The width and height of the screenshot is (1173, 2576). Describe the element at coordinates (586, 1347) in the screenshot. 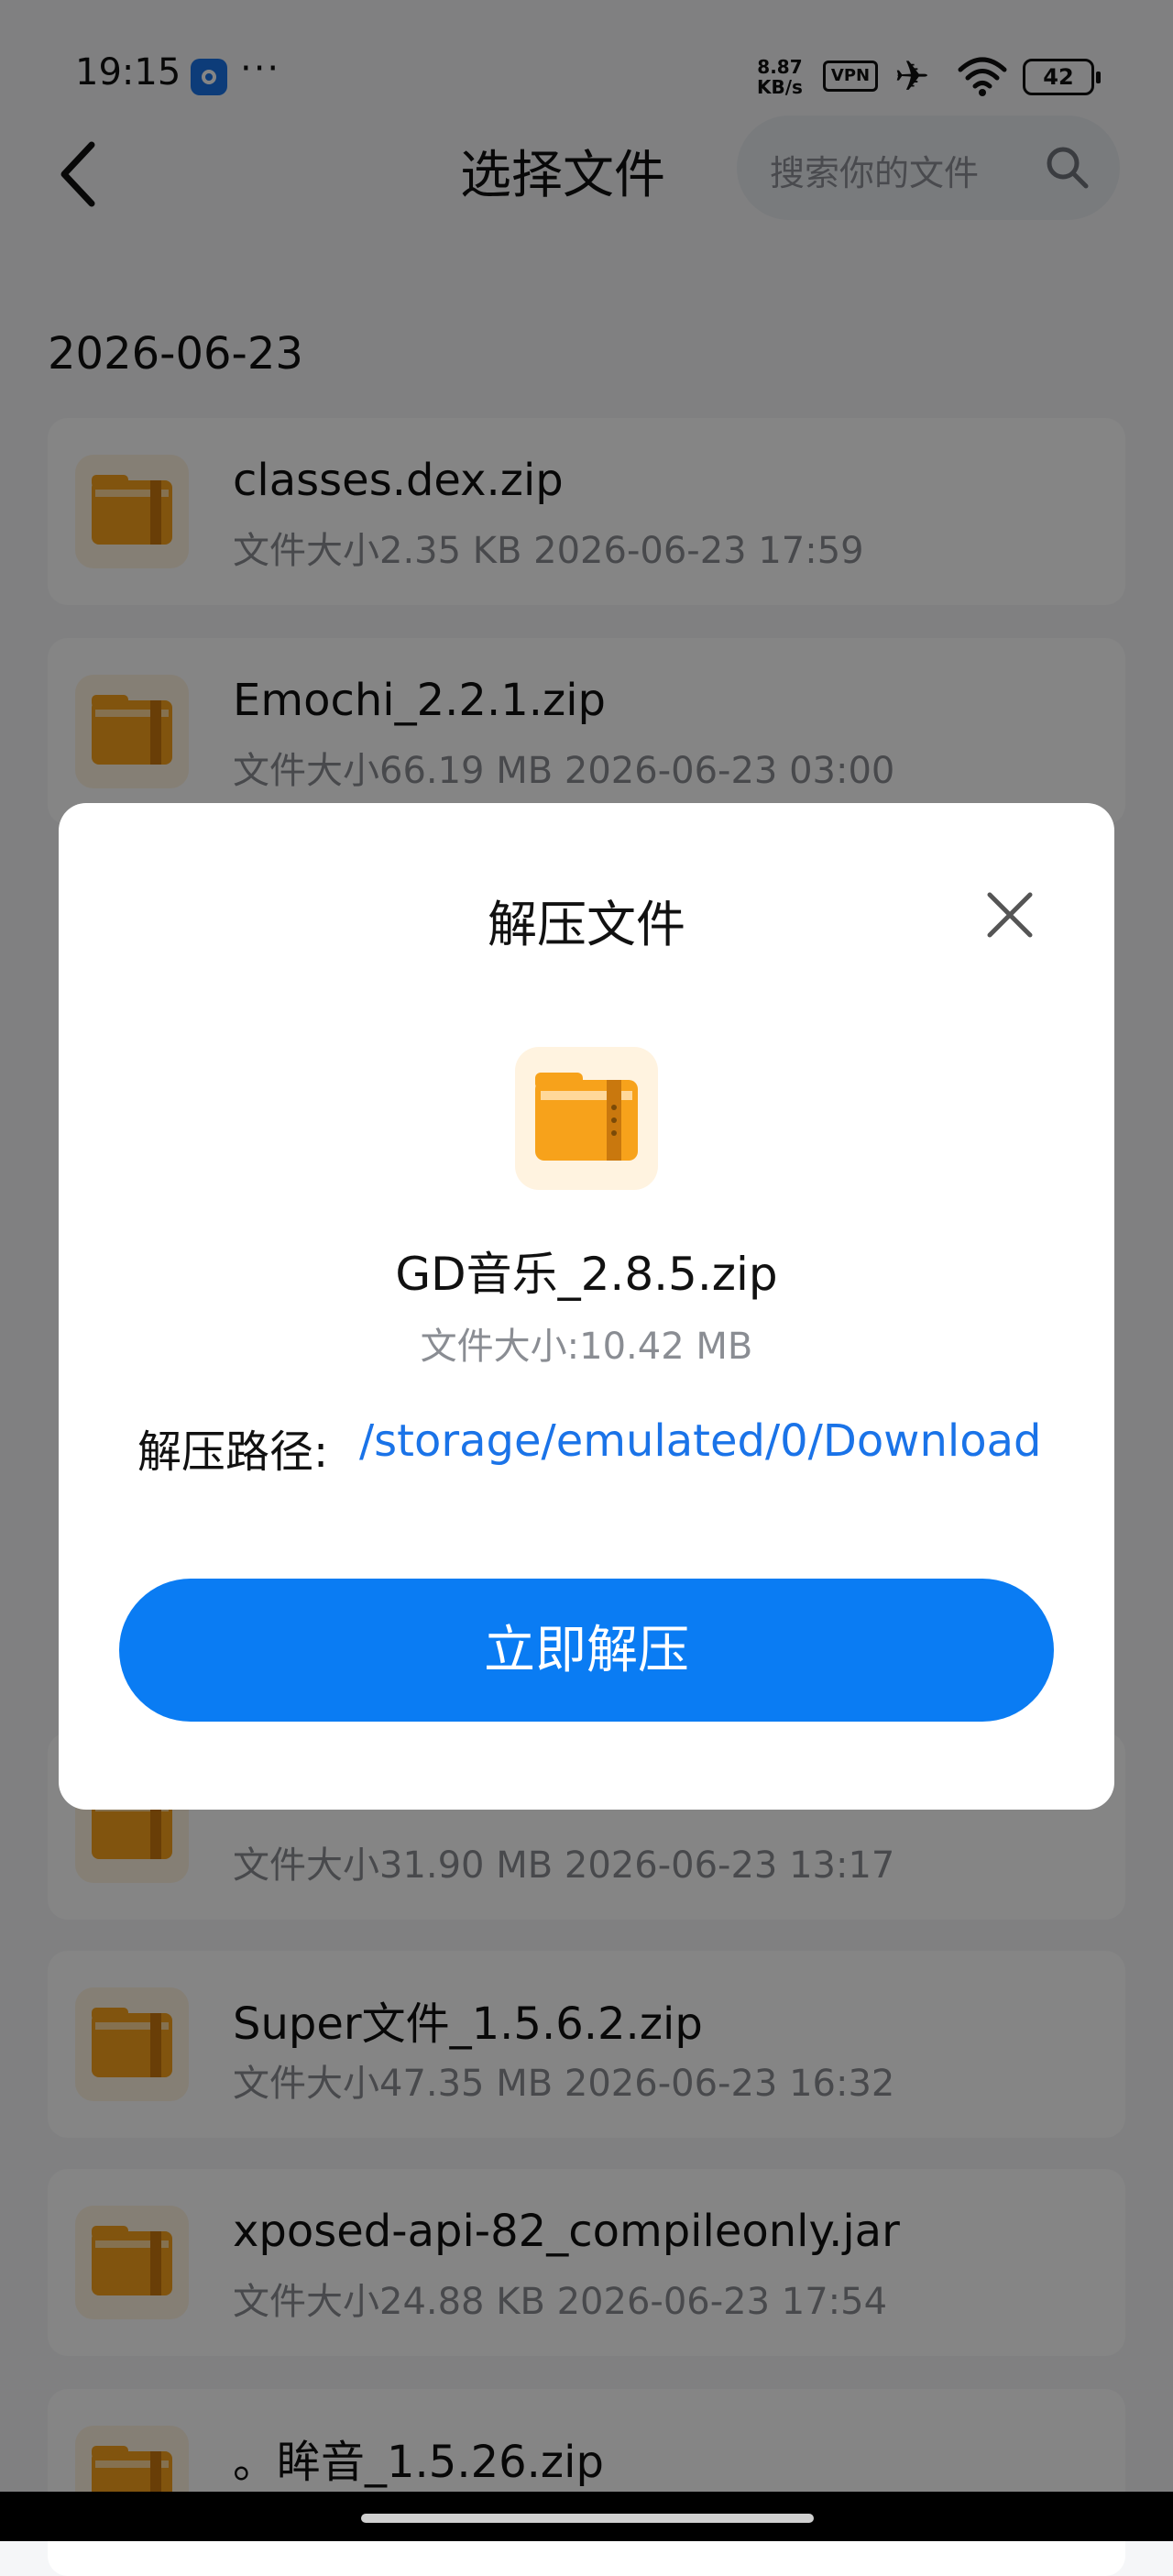

I see `dialog-file-size: 文件大小:10.42 MB` at that location.